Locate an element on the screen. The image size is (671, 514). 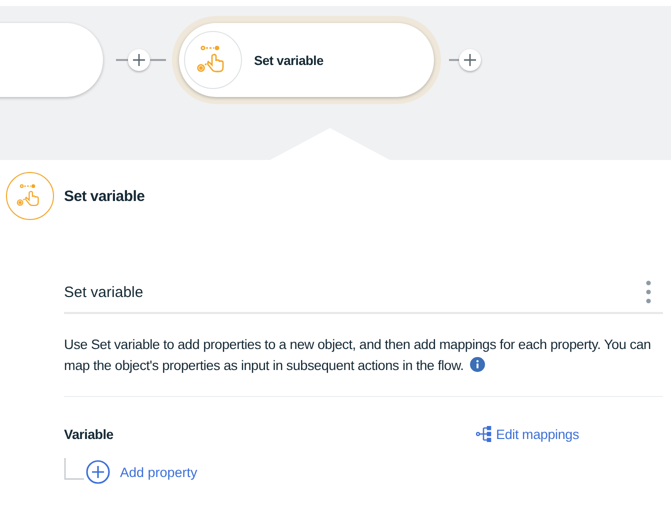
add-icon is located at coordinates (98, 472).